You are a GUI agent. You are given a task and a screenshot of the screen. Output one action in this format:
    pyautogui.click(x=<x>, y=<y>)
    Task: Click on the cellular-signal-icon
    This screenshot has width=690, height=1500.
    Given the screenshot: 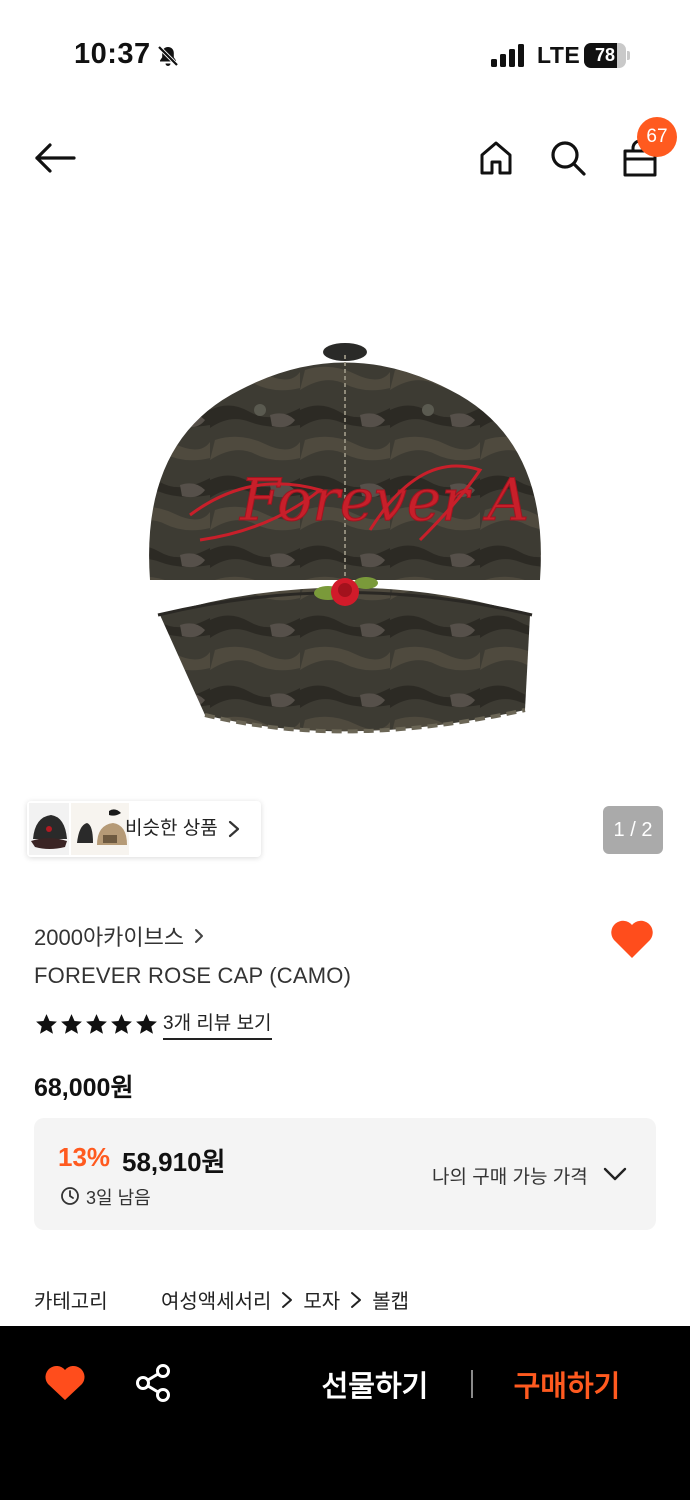 What is the action you would take?
    pyautogui.click(x=507, y=55)
    